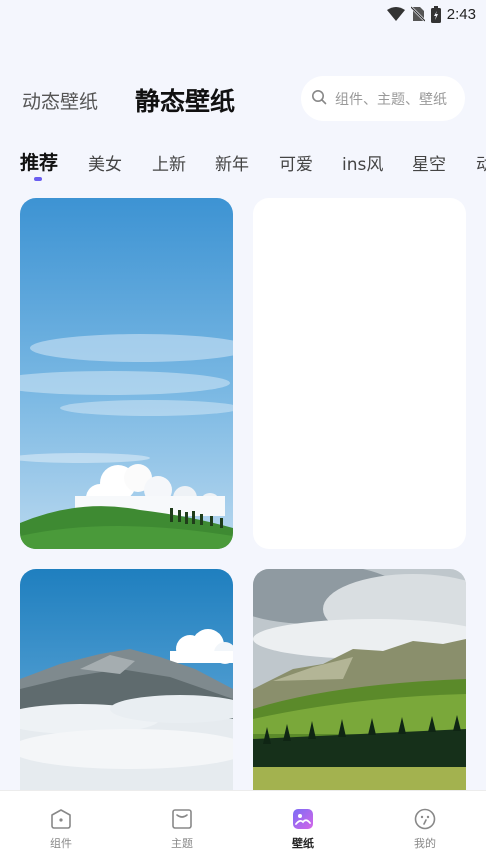 The width and height of the screenshot is (486, 864). What do you see at coordinates (39, 161) in the screenshot?
I see `category-tab-recommend: 推荐` at bounding box center [39, 161].